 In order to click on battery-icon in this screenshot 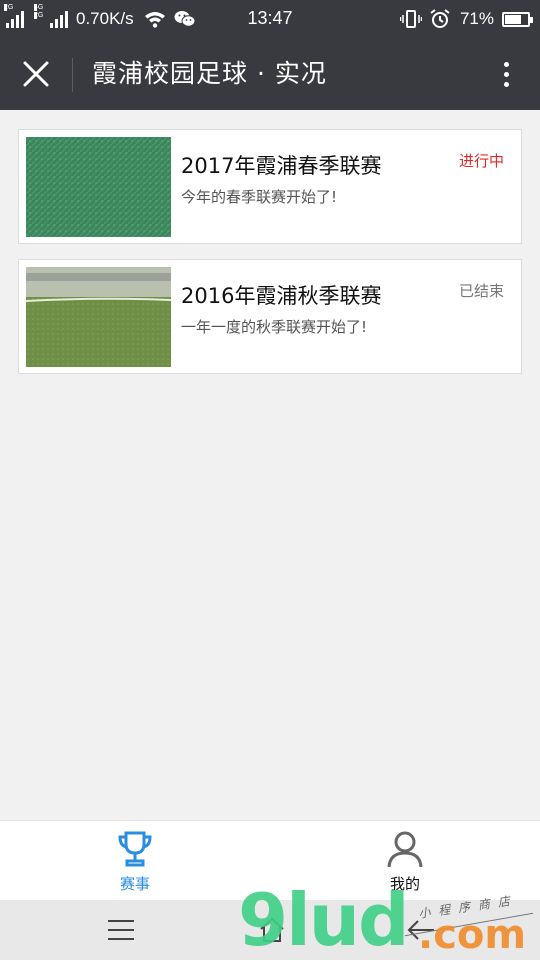, I will do `click(517, 19)`.